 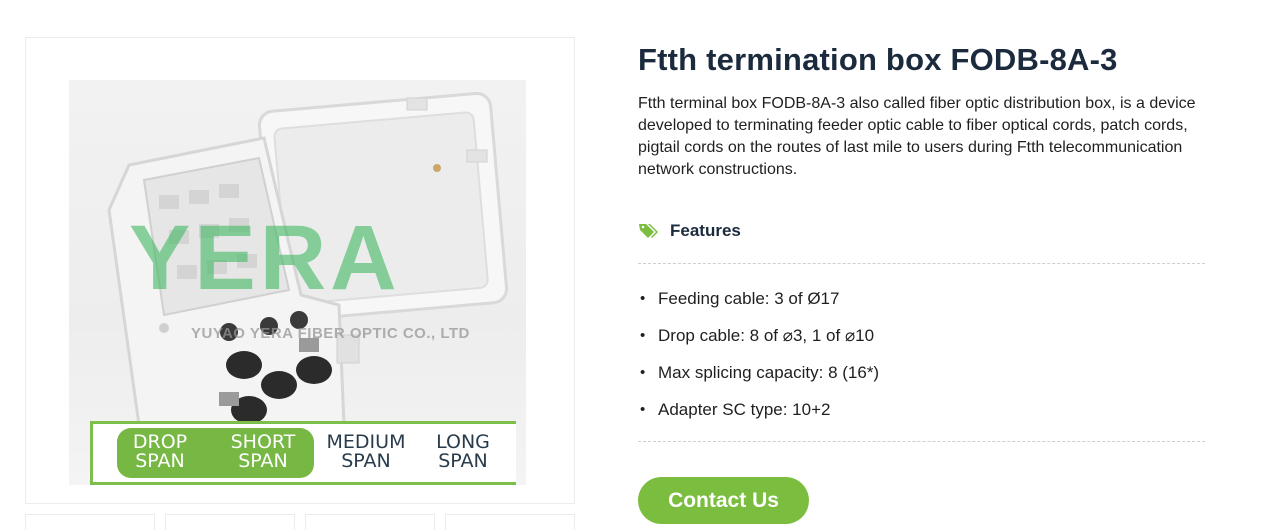 What do you see at coordinates (265, 258) in the screenshot?
I see `watermark-logo: YERA` at bounding box center [265, 258].